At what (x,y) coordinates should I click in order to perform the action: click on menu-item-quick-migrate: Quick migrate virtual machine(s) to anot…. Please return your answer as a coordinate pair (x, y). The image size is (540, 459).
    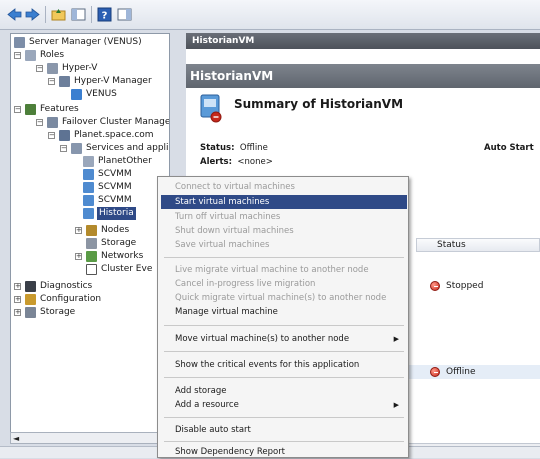
    Looking at the image, I should click on (281, 298).